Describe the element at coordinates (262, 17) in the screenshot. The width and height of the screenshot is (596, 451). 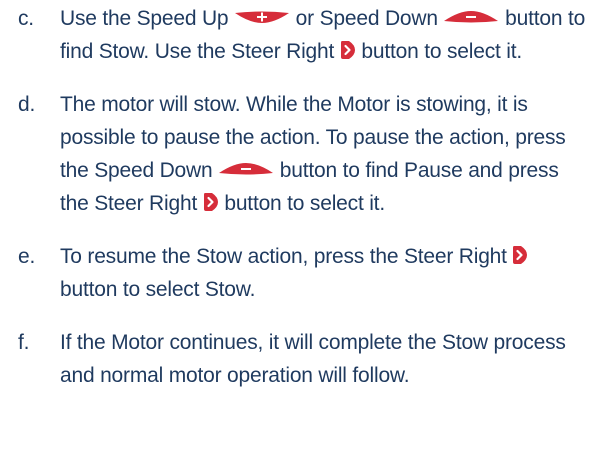
I see `speed-up-icon` at that location.